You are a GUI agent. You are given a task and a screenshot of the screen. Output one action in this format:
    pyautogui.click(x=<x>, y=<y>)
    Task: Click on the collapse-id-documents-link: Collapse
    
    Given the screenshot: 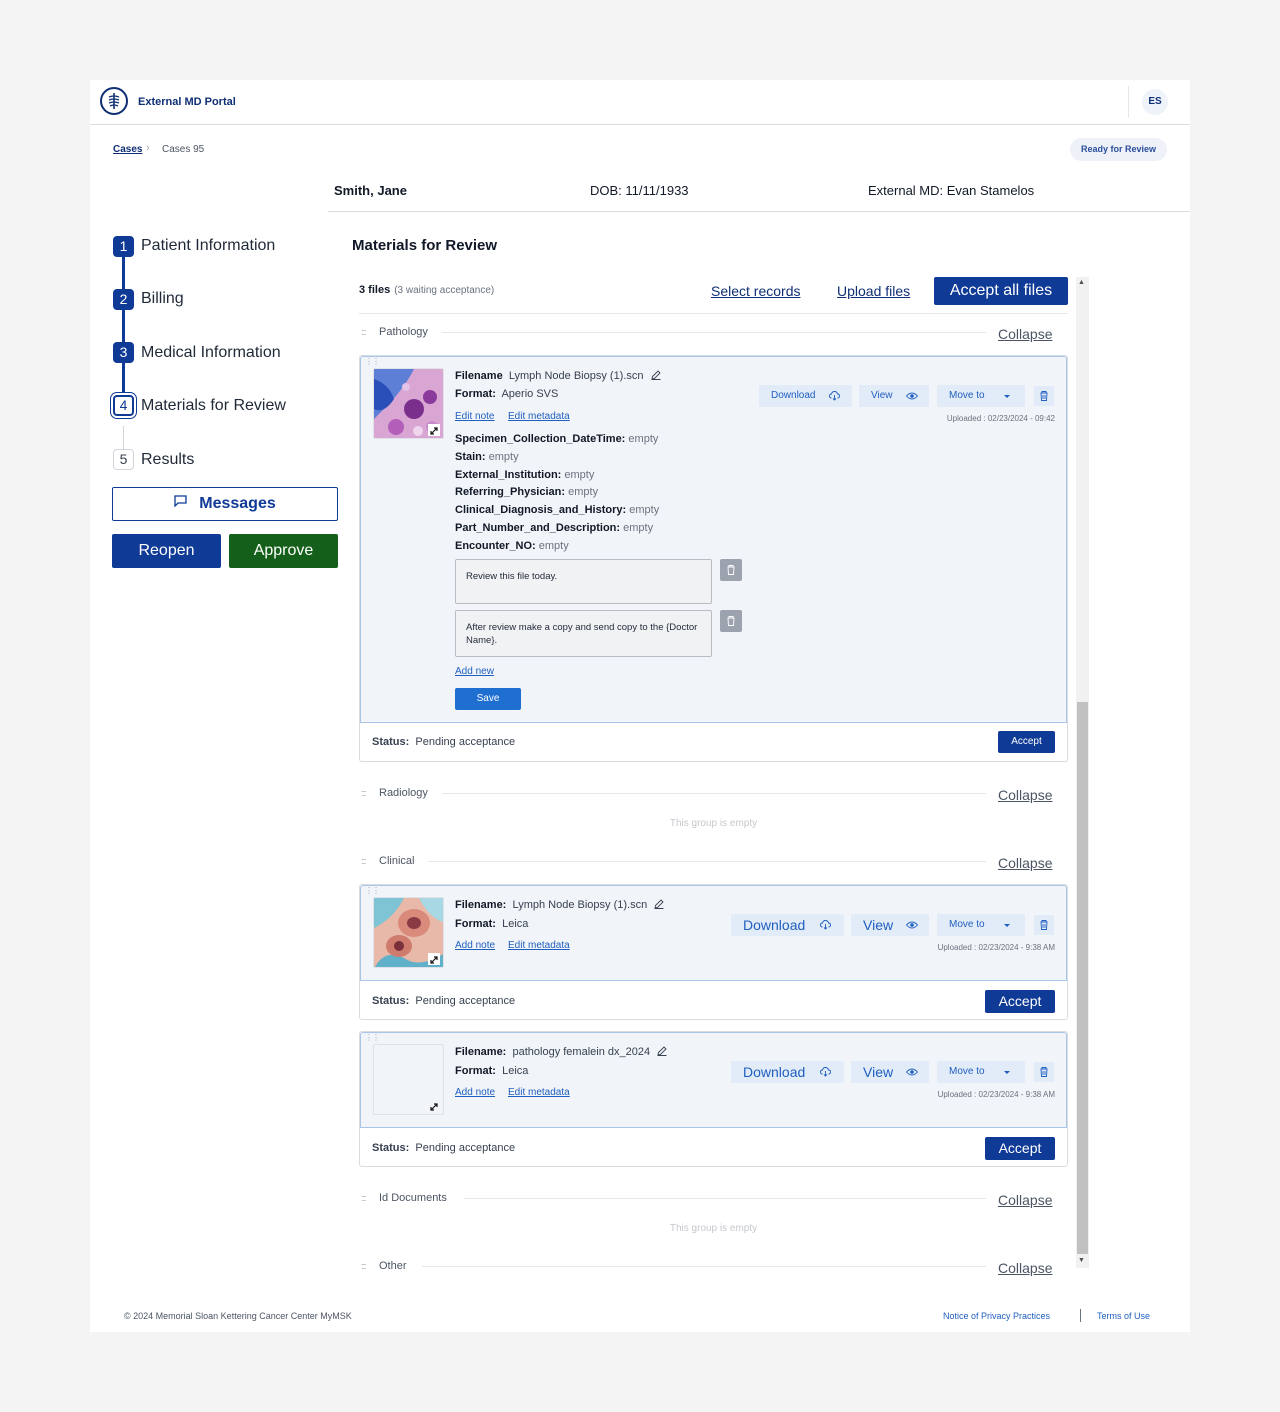 What is the action you would take?
    pyautogui.click(x=1025, y=1200)
    